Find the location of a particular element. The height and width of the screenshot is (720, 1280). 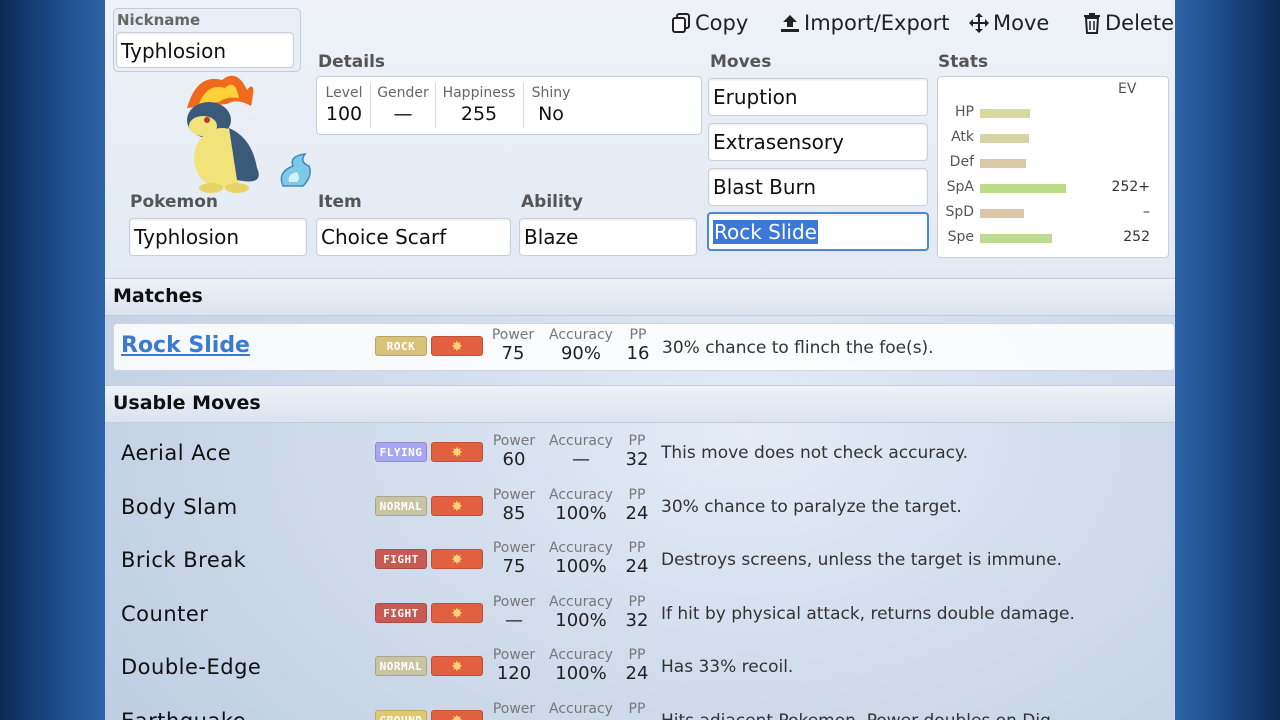

stats-box: EV HP Atk Def SpA 252+ SpD – Spe 252 is located at coordinates (1053, 167).